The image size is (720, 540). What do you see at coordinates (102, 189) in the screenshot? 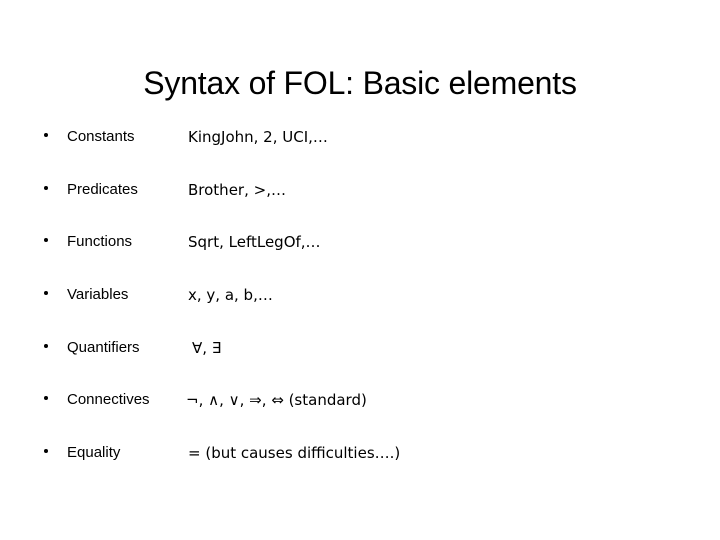
I see `list-item-label: Predicates` at bounding box center [102, 189].